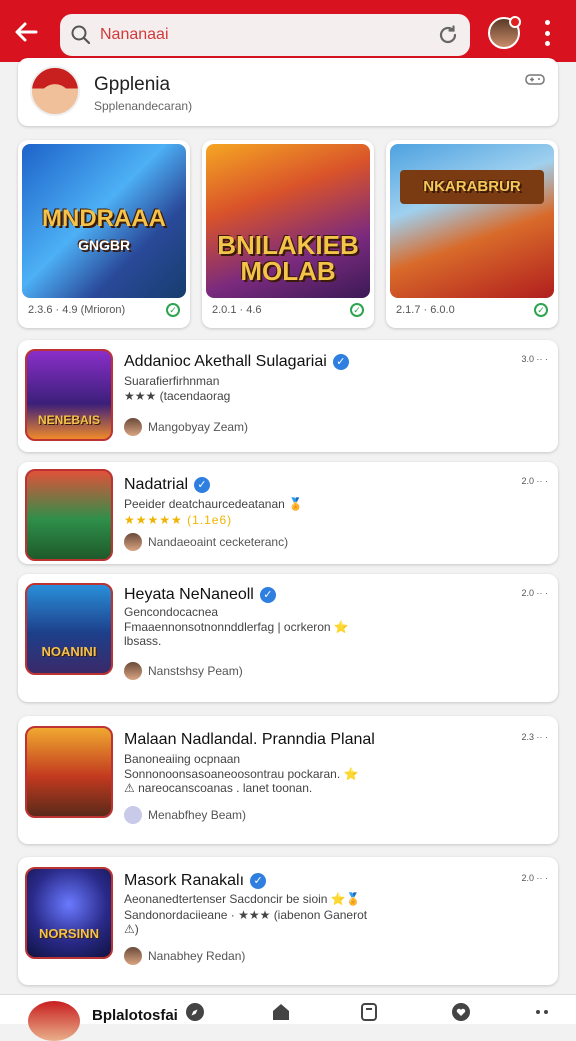  I want to click on app-tagline: Peeider deatchaurcedeatanan 🏅, so click(214, 504).